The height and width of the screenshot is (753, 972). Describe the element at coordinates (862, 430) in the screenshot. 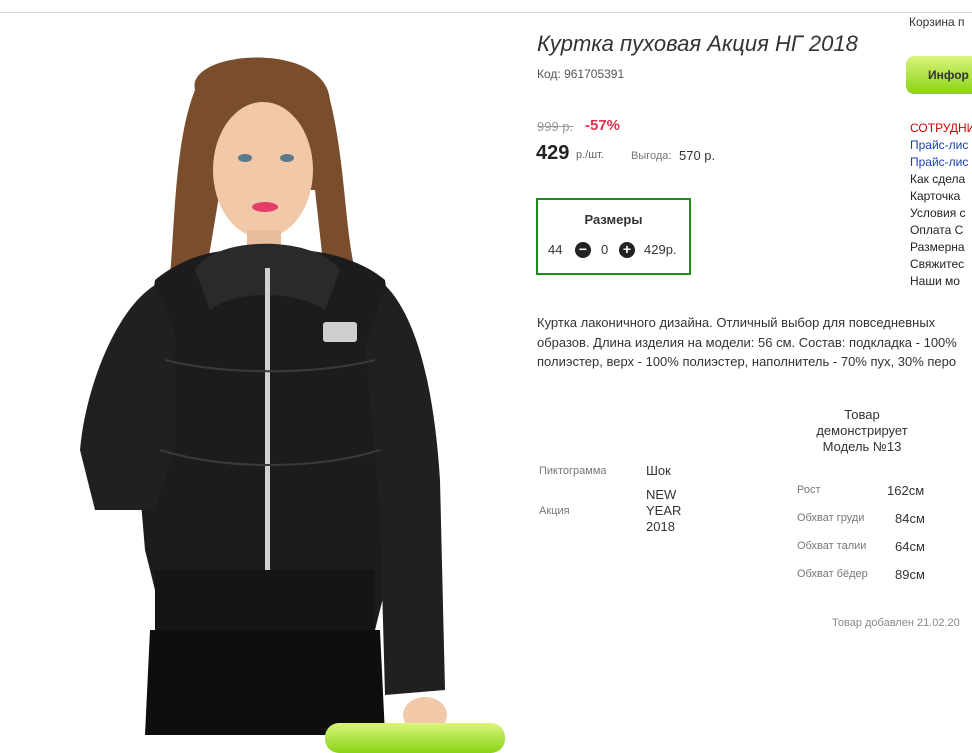

I see `model-heading: Товар демонстрирует Модель №13` at that location.